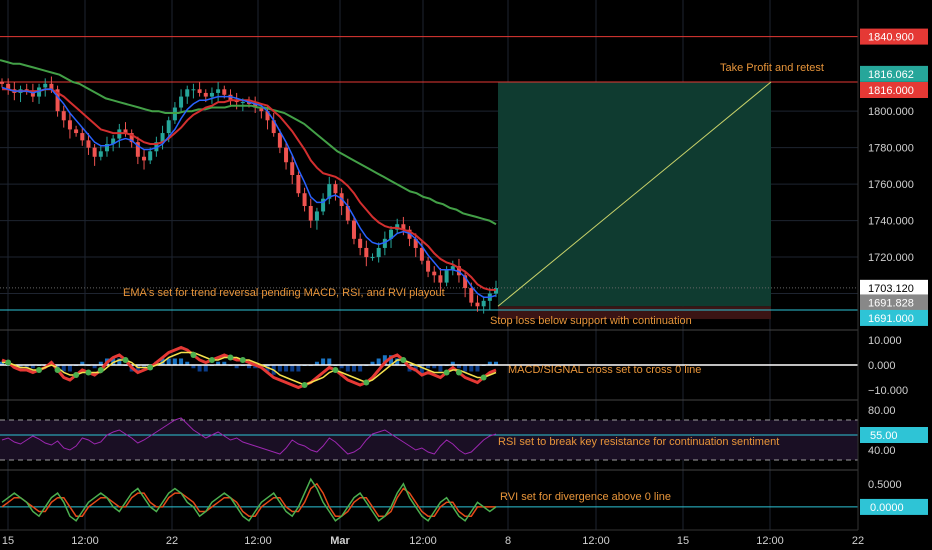 This screenshot has height=550, width=932. I want to click on price-tag-label: 1816.062, so click(891, 75).